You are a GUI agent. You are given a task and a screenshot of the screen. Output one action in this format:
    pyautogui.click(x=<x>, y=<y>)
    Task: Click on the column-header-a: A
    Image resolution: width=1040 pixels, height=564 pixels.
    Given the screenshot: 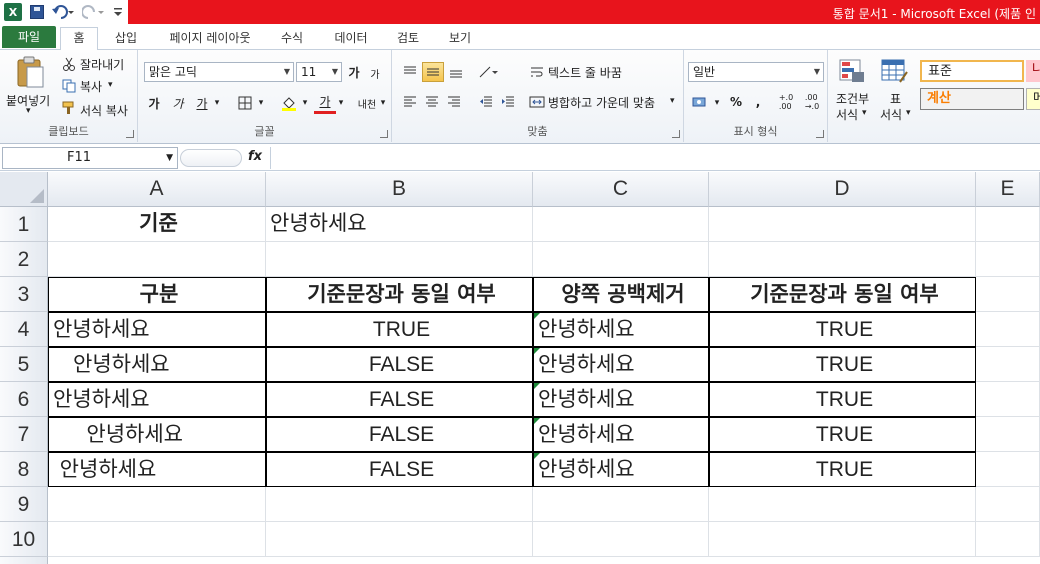 What is the action you would take?
    pyautogui.click(x=157, y=189)
    